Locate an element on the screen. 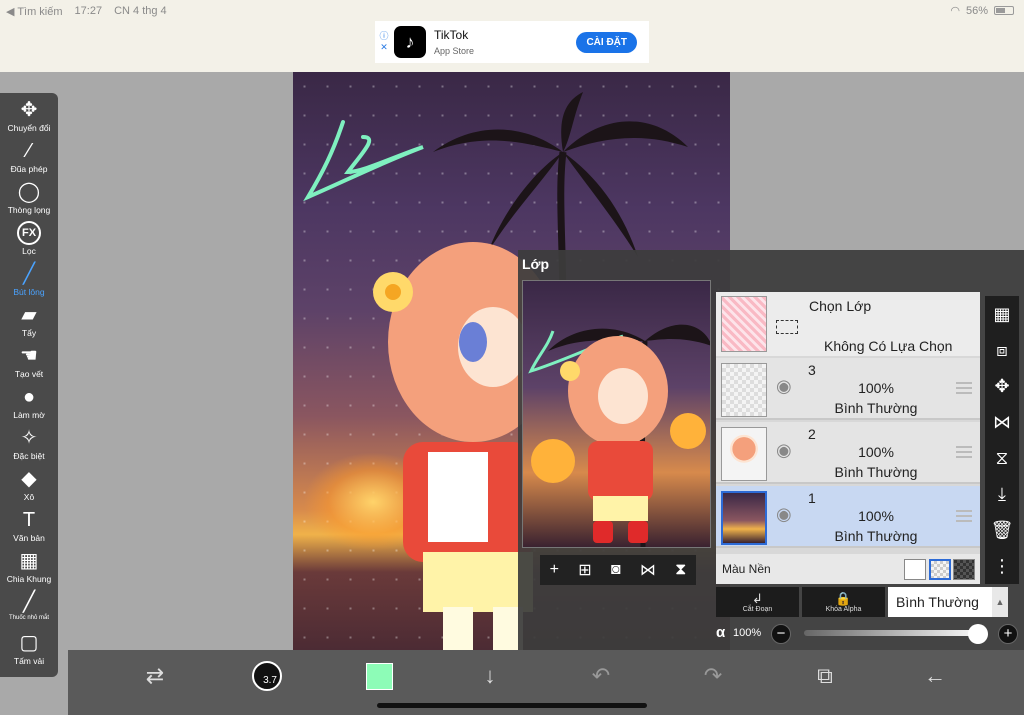 The image size is (1024, 715). tool-text: T Văn bản is located at coordinates (29, 528).